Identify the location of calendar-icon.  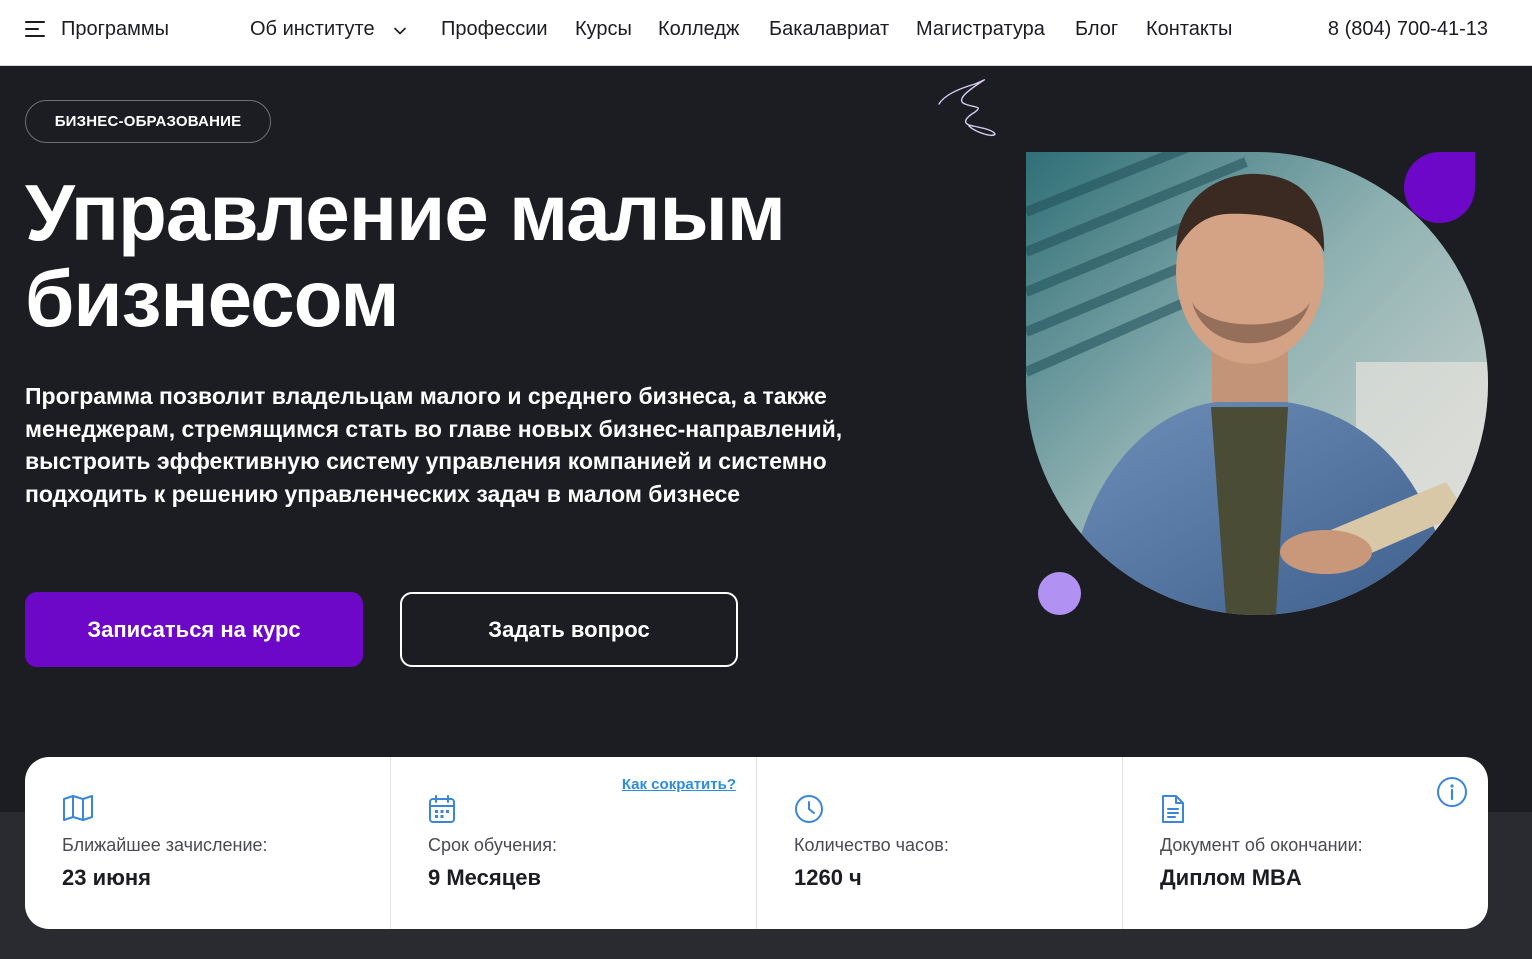
(442, 811).